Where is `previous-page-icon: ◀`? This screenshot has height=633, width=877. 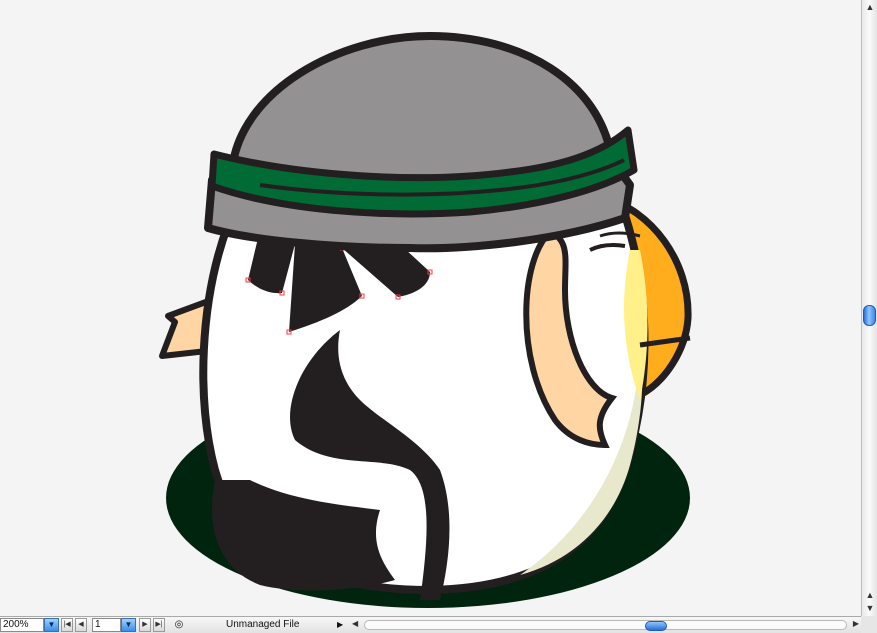
previous-page-icon: ◀ is located at coordinates (81, 625).